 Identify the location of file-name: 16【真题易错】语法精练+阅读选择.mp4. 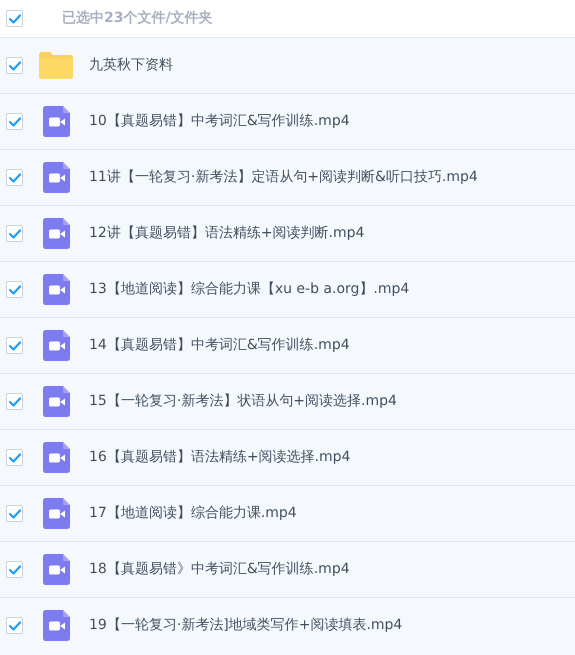
(219, 457).